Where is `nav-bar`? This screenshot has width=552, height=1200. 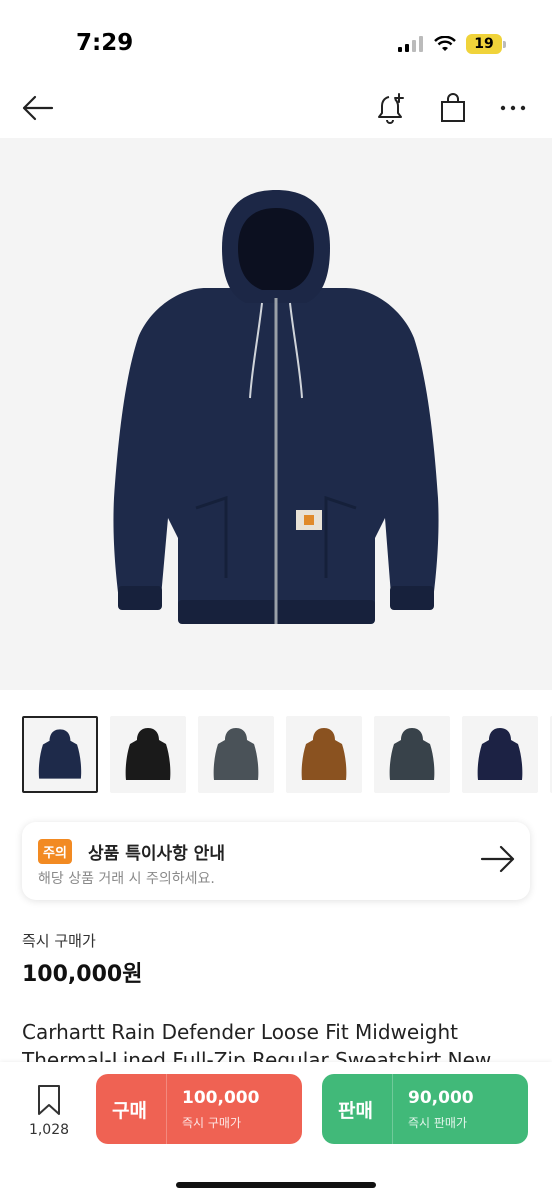 nav-bar is located at coordinates (276, 109).